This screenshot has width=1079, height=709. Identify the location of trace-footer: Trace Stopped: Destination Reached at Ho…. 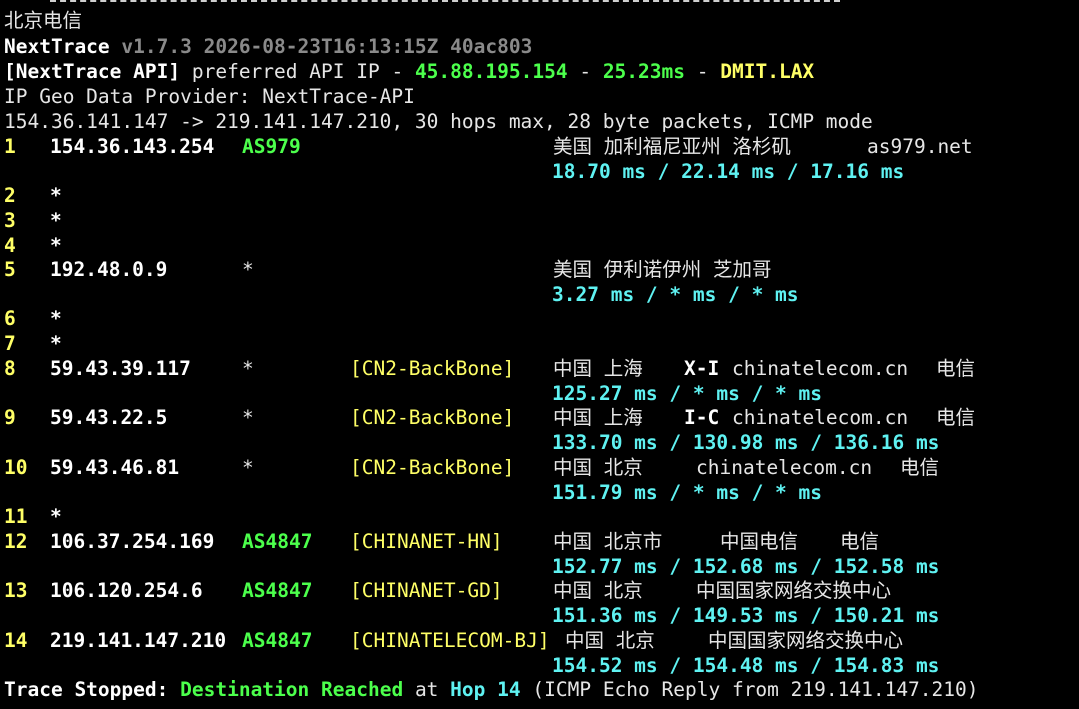
(491, 690).